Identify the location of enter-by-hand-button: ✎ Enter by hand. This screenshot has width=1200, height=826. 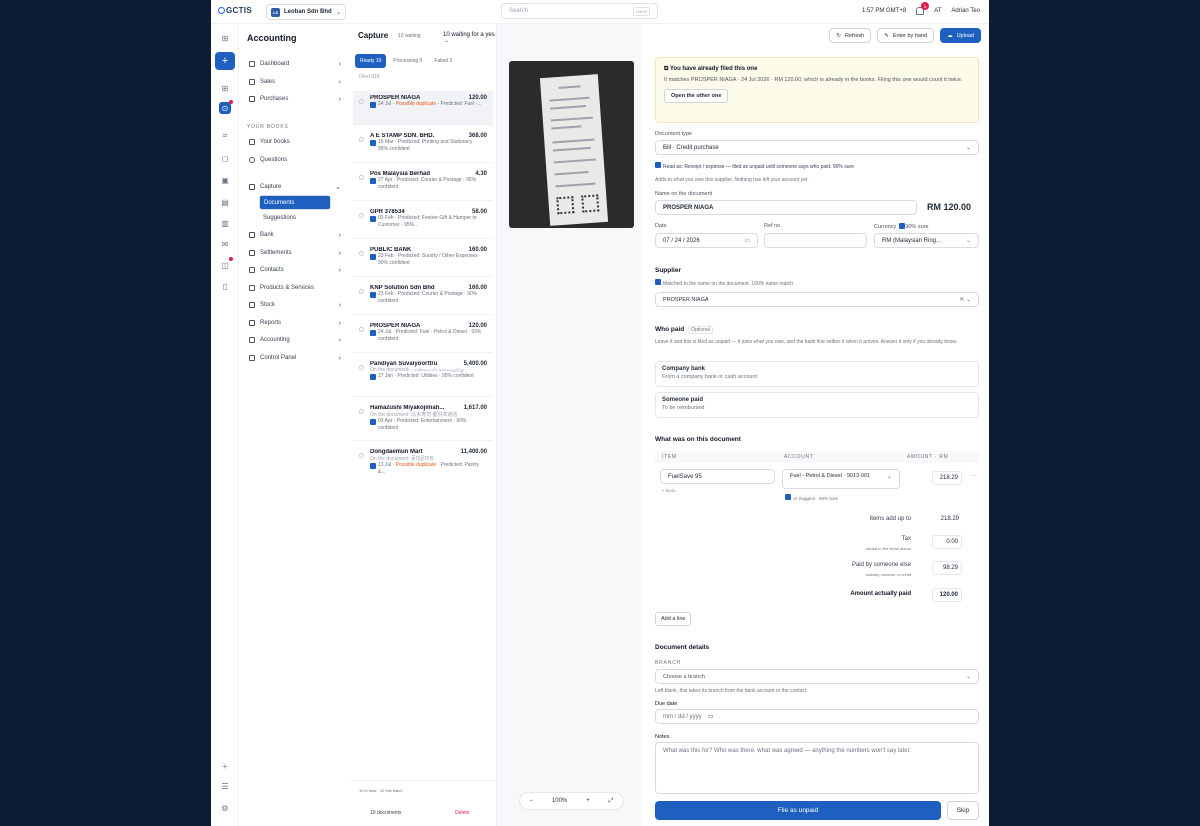
(906, 35).